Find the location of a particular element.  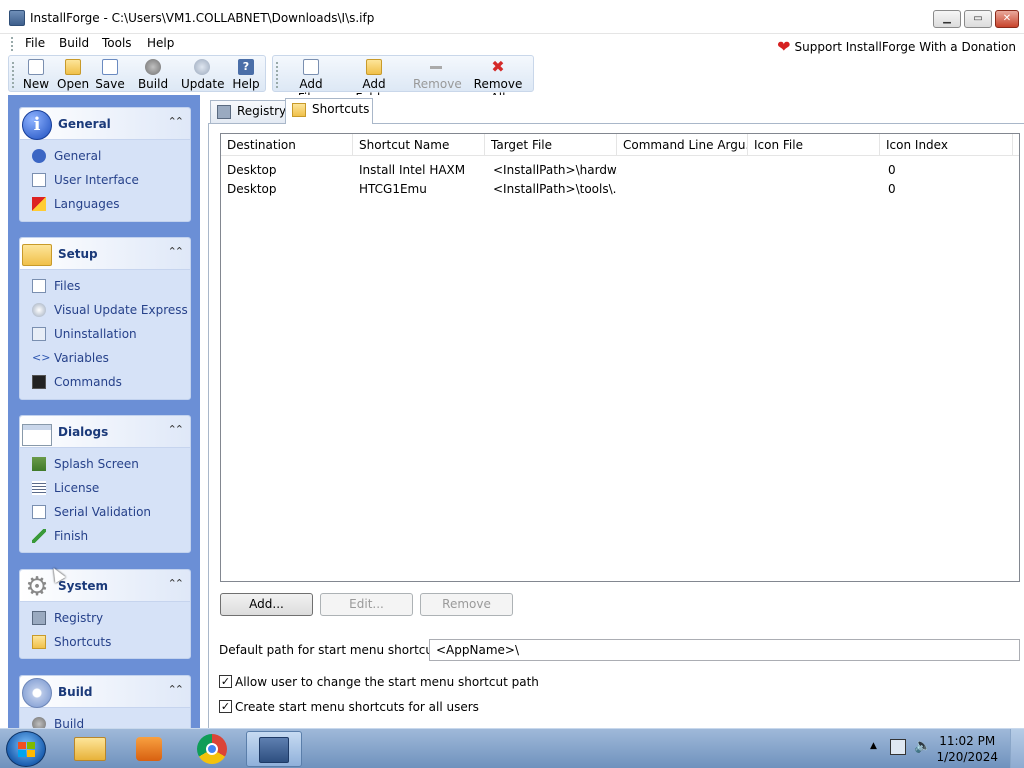

sidebar-item-languages: Languages is located at coordinates (105, 204).